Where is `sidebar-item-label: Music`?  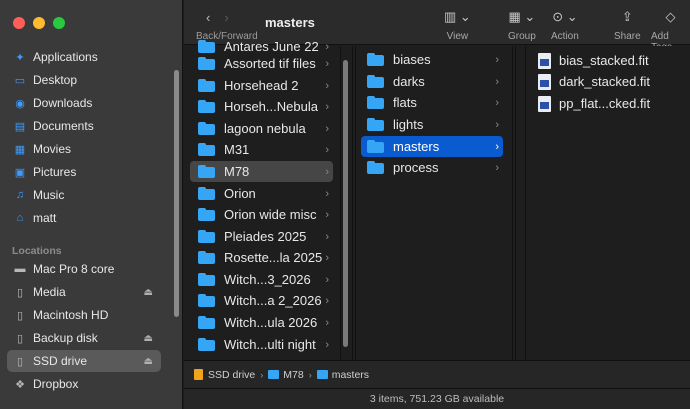 sidebar-item-label: Music is located at coordinates (49, 195).